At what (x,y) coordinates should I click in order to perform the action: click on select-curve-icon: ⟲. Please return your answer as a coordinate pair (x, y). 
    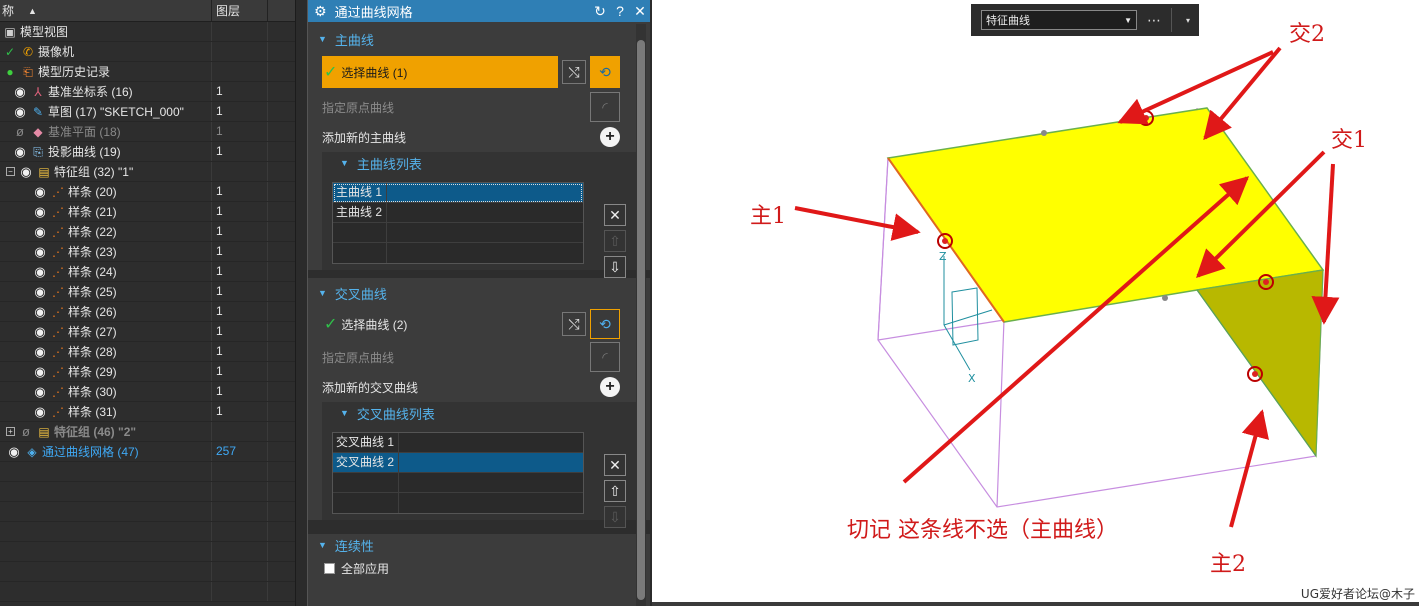
    Looking at the image, I should click on (605, 71).